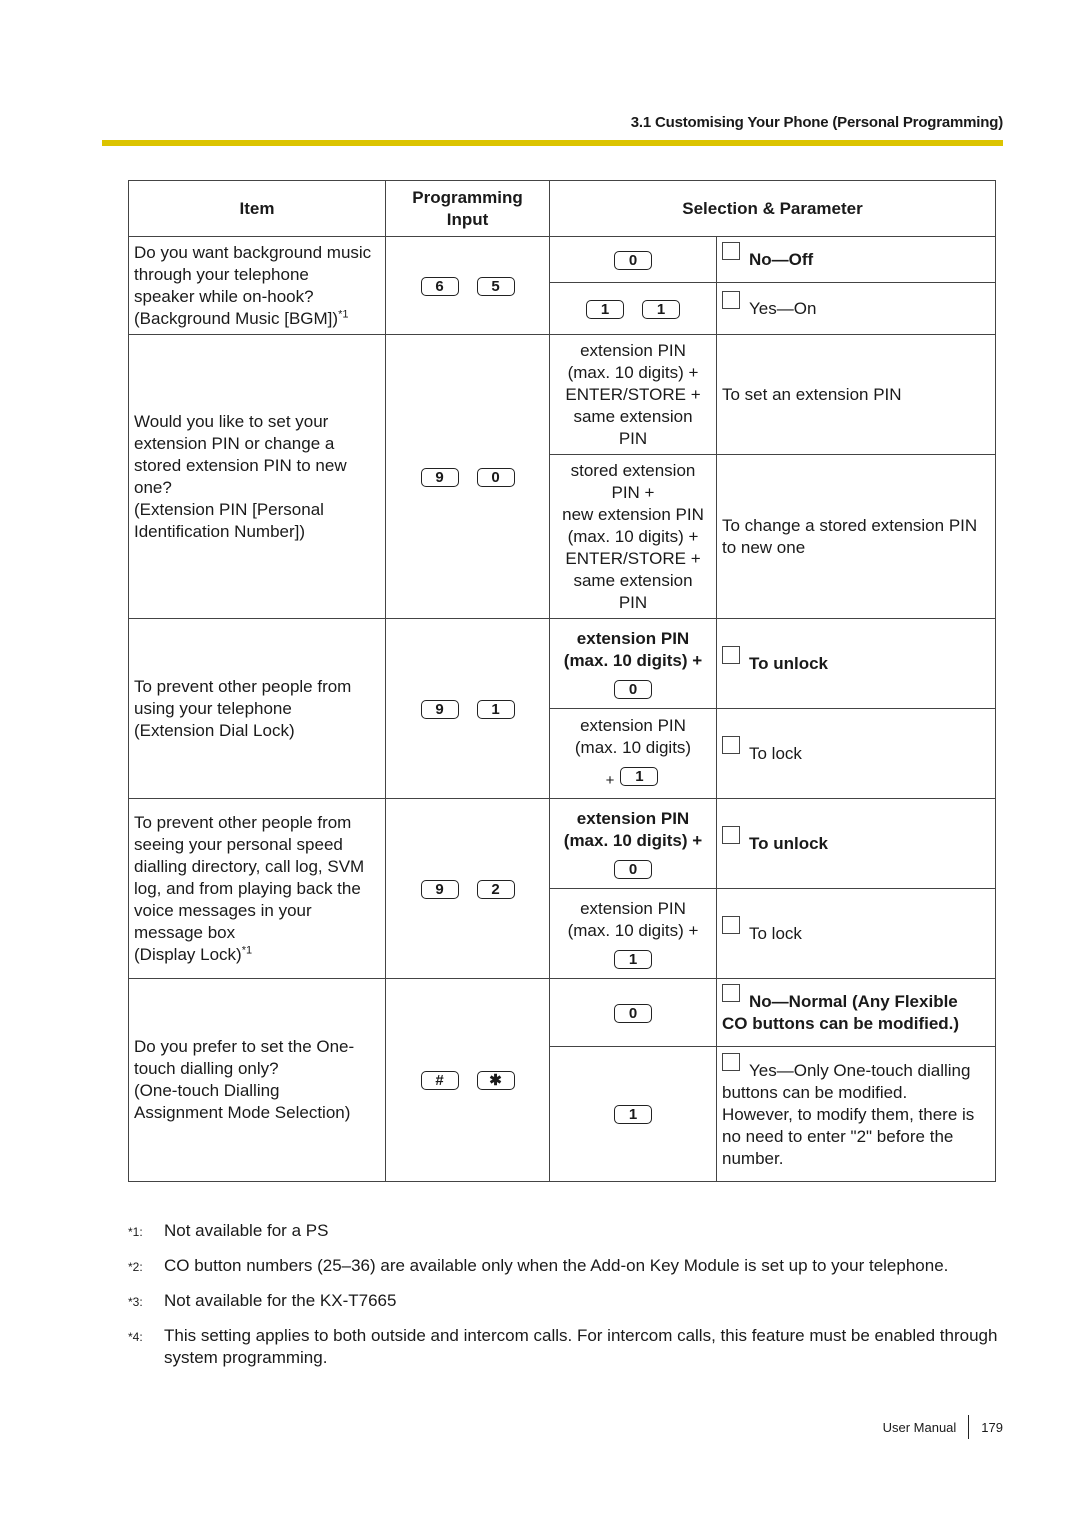 The width and height of the screenshot is (1080, 1528). Describe the element at coordinates (633, 869) in the screenshot. I see `dial-key-icon: 0` at that location.